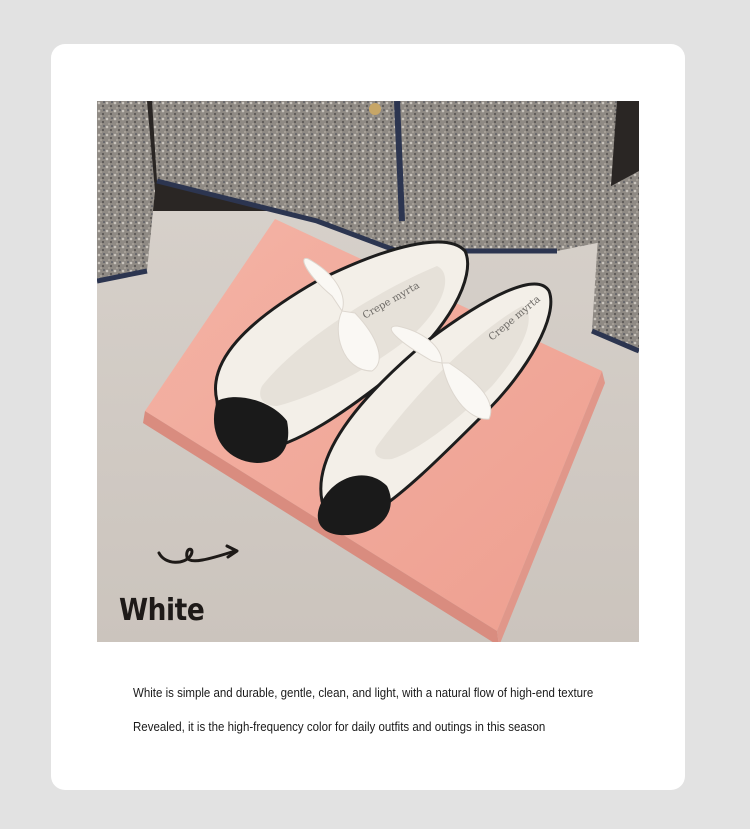 The image size is (750, 829). I want to click on curly-arrow-icon, so click(198, 554).